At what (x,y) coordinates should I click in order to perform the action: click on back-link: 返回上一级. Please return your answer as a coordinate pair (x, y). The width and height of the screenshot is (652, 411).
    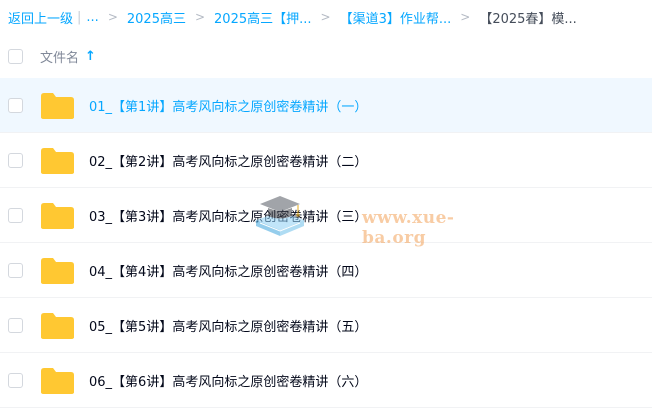
    Looking at the image, I should click on (40, 17).